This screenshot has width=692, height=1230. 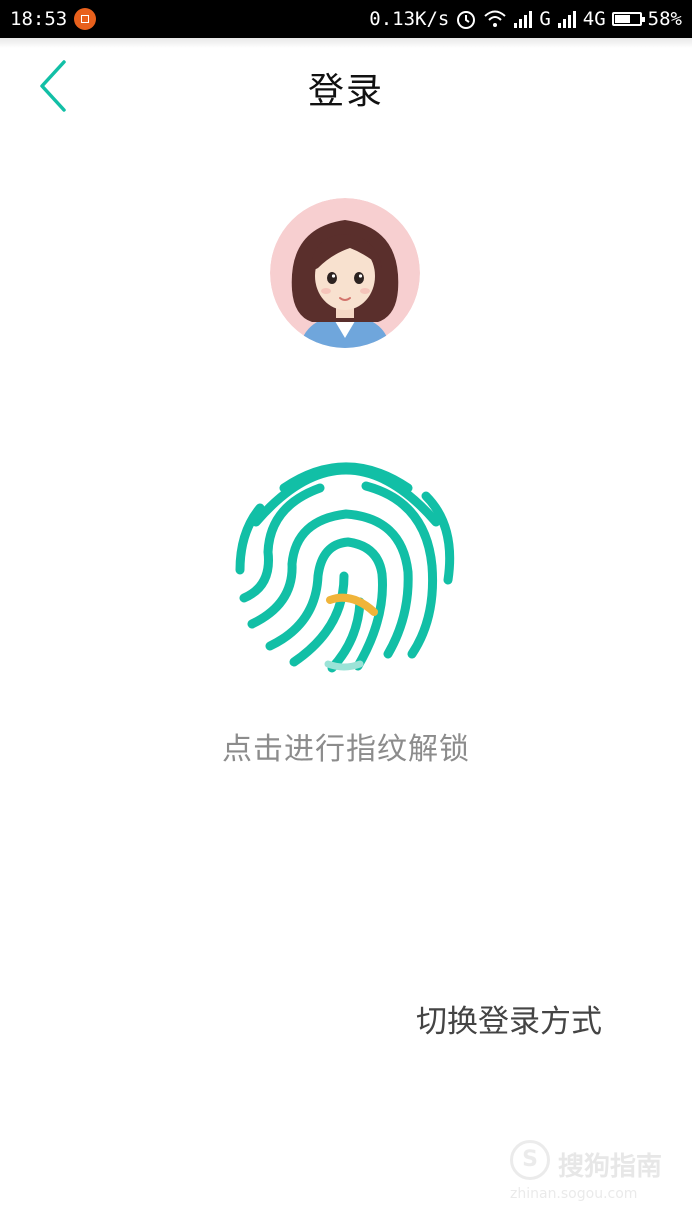 What do you see at coordinates (346, 19) in the screenshot?
I see `status-bar: 18:53 0.13K/s G 4G 58%` at bounding box center [346, 19].